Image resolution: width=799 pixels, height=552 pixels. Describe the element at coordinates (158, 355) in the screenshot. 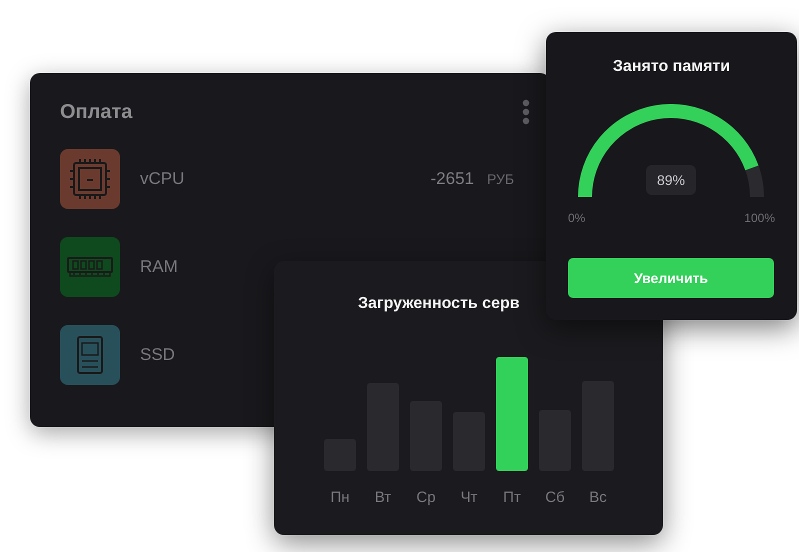

I see `resource-name: SSD` at that location.